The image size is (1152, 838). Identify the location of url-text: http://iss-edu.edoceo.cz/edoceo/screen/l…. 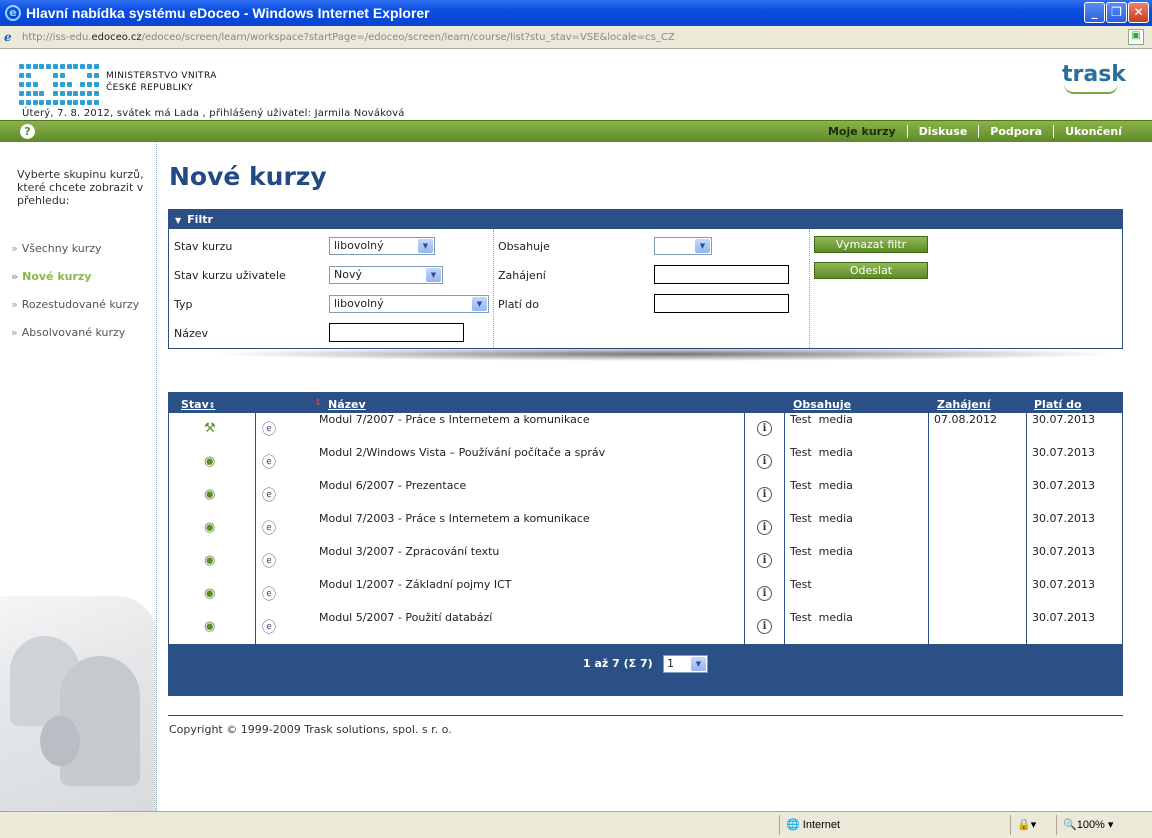
(348, 37).